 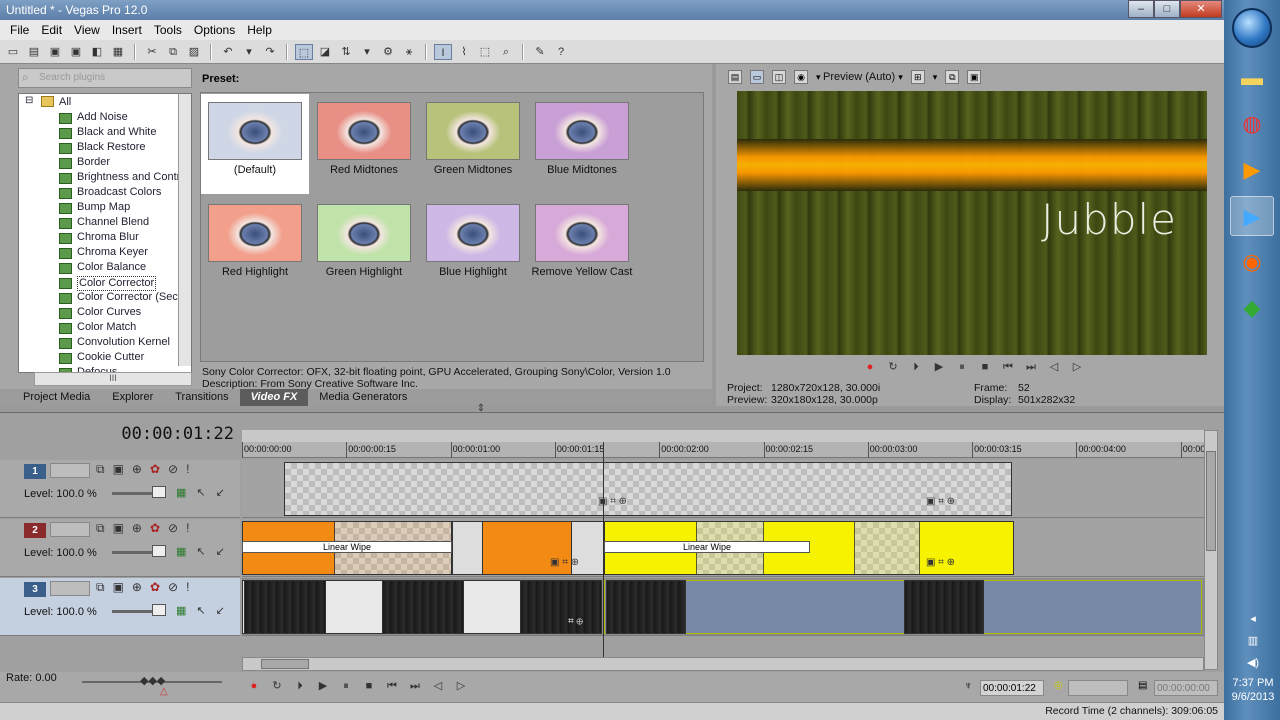 I want to click on tab-media-generators: Media Generators, so click(x=363, y=397).